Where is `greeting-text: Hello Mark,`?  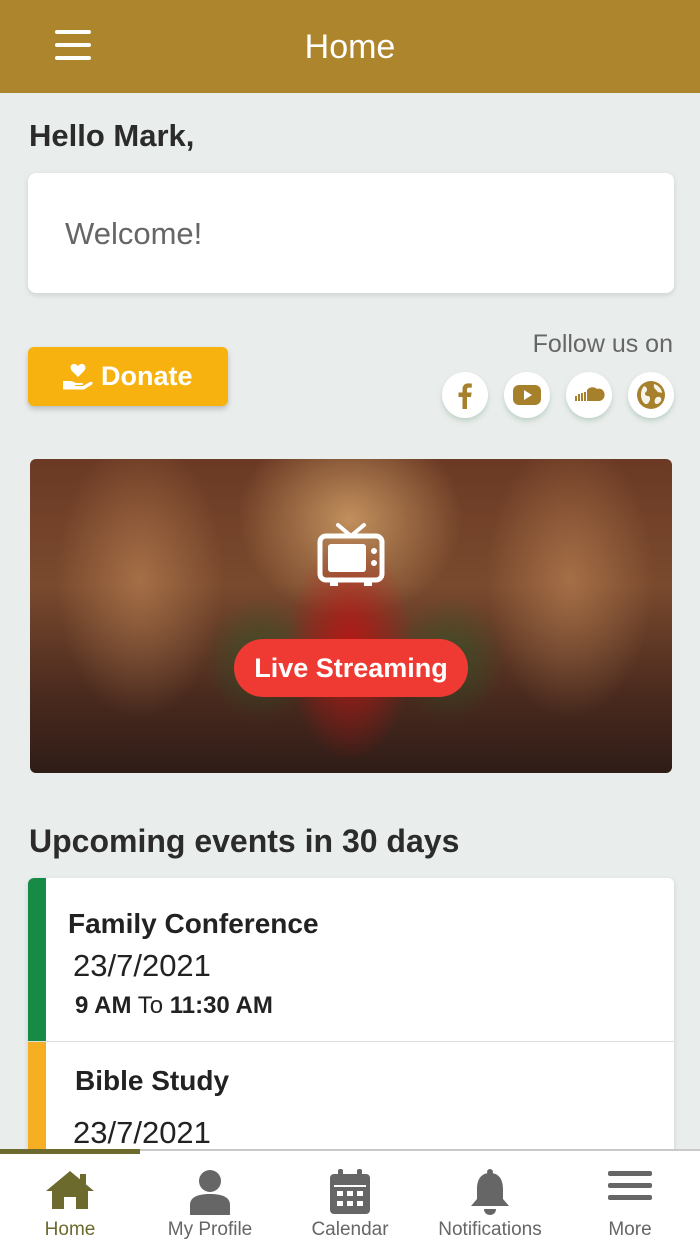
greeting-text: Hello Mark, is located at coordinates (112, 135).